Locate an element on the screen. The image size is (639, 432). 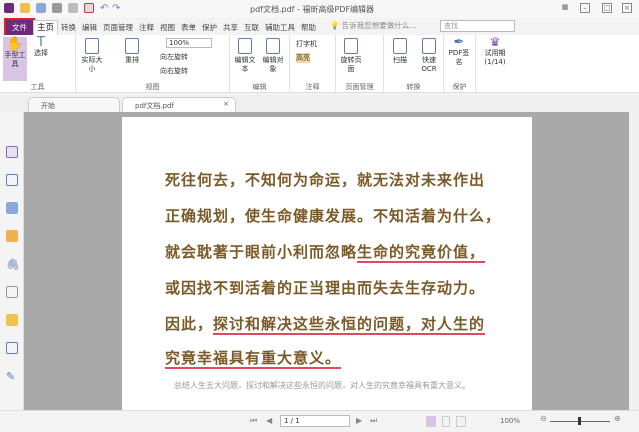
left-sidebar: 🖇 ✎ is located at coordinates (12, 261).